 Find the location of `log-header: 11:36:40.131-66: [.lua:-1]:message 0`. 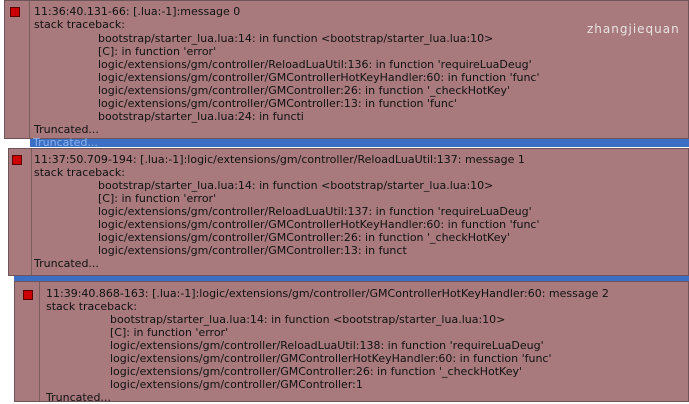

log-header: 11:36:40.131-66: [.lua:-1]:message 0 is located at coordinates (137, 11).